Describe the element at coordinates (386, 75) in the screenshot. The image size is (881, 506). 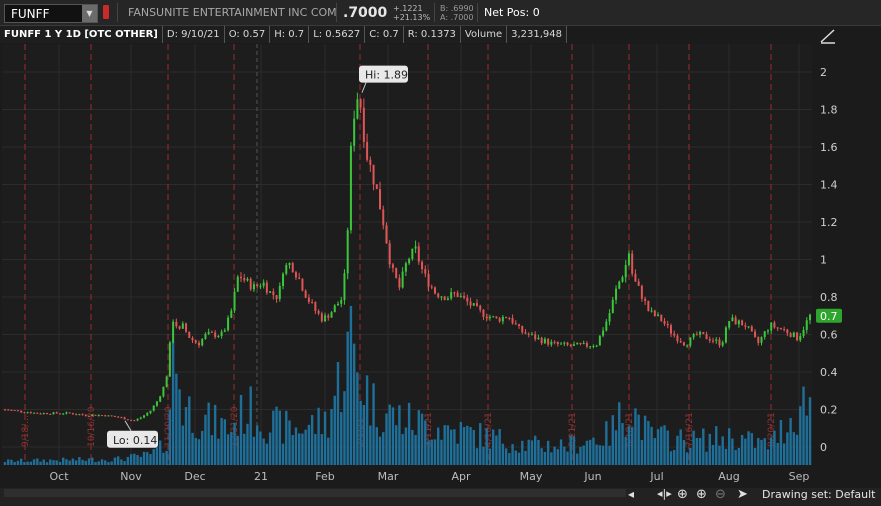
I see `hi-callout: Hi: 1.89` at that location.